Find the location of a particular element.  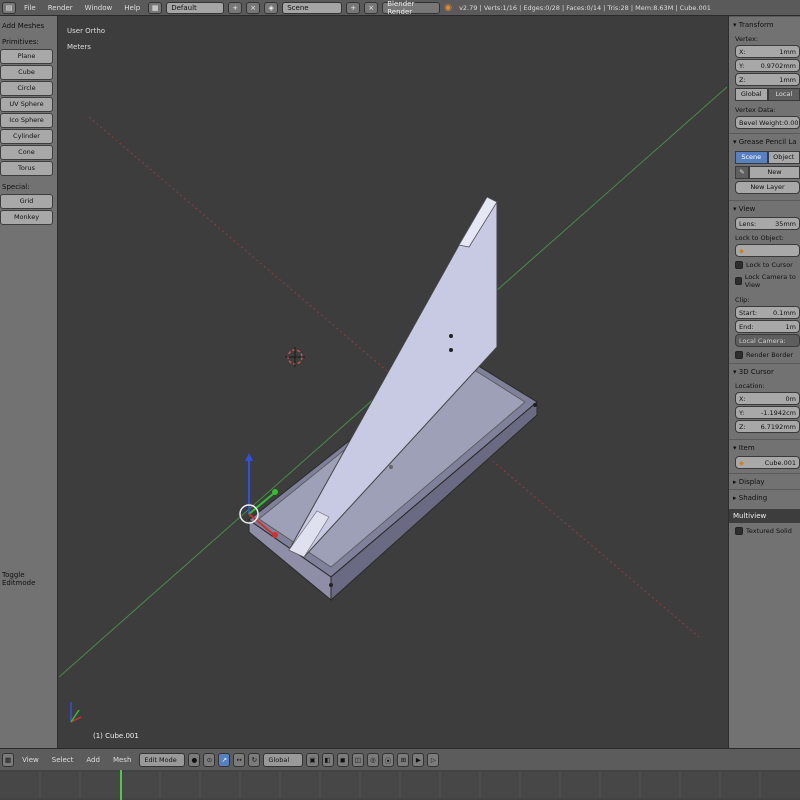

add-torus-button: Torus is located at coordinates (26, 168).